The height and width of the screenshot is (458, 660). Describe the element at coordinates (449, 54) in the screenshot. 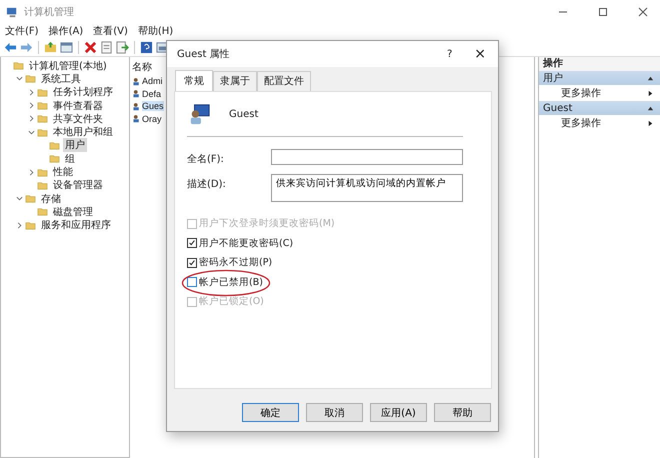

I see `help-button: ?` at that location.